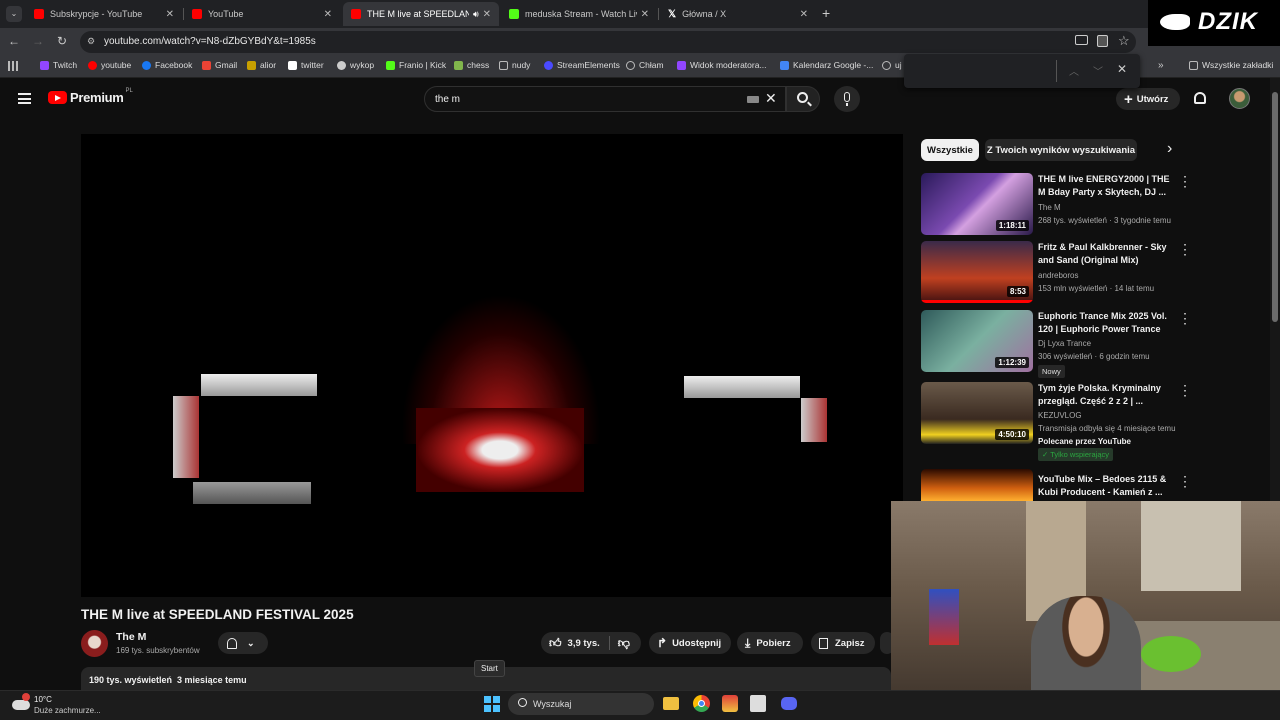  What do you see at coordinates (355, 65) in the screenshot?
I see `bookmark-wykop: wykop` at bounding box center [355, 65].